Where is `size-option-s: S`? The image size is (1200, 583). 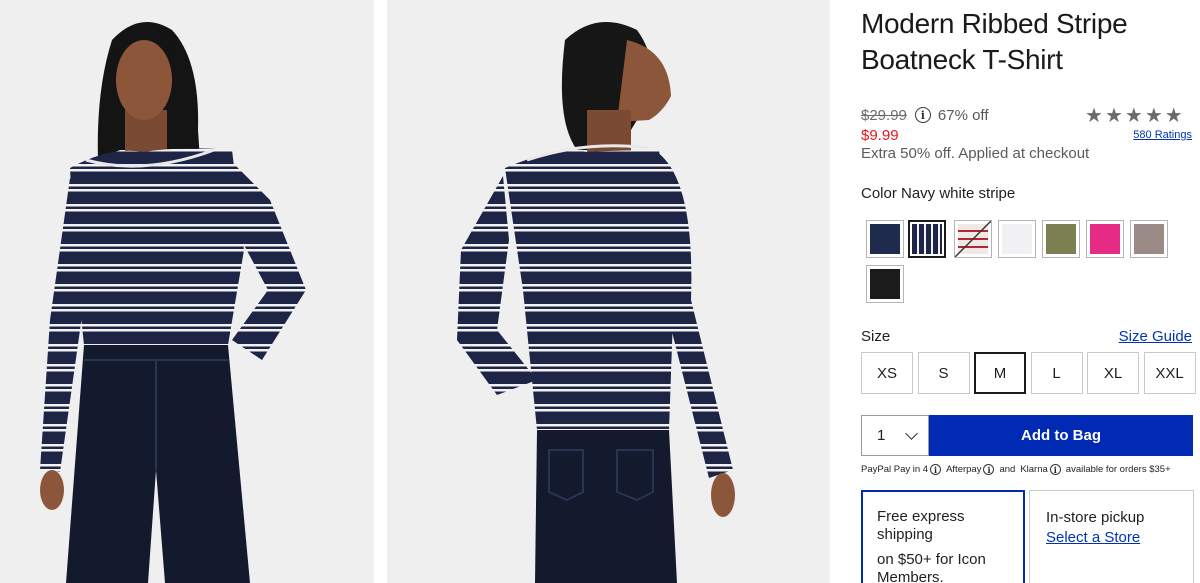 size-option-s: S is located at coordinates (943, 373).